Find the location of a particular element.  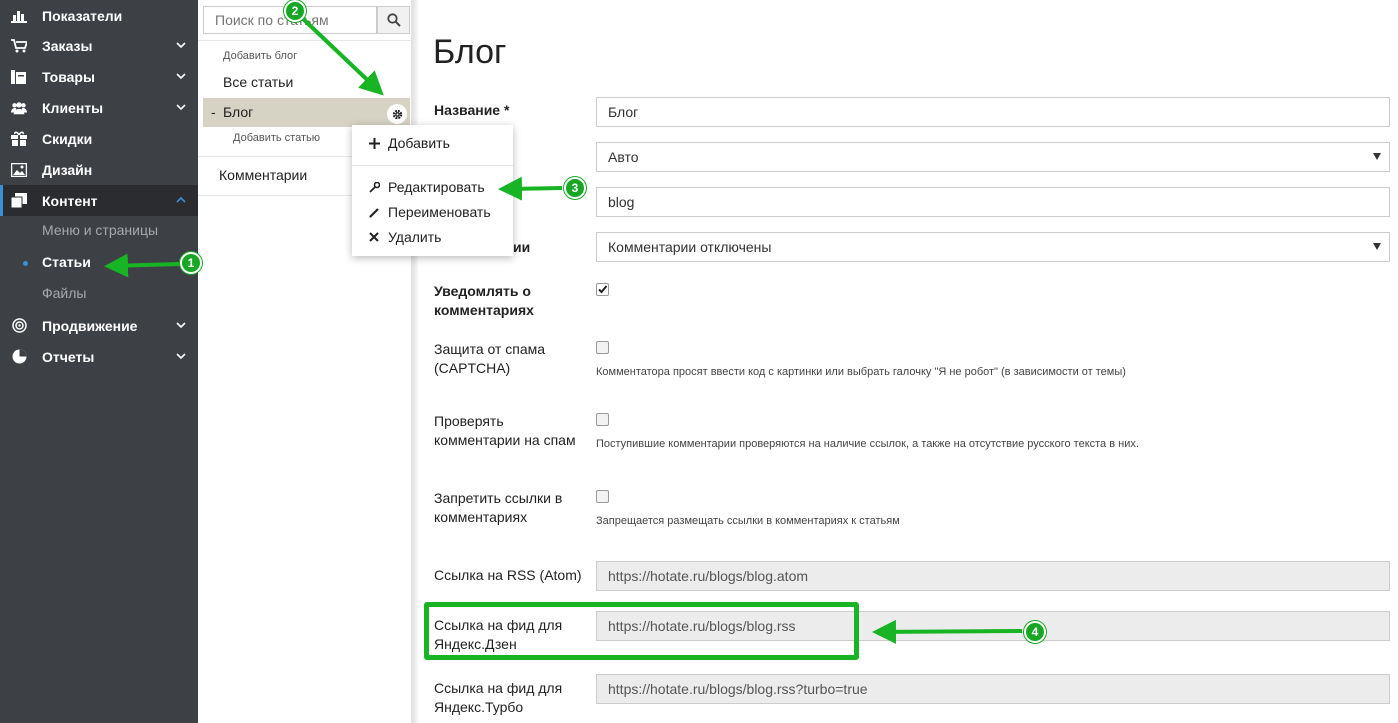

target-icon is located at coordinates (19, 326).